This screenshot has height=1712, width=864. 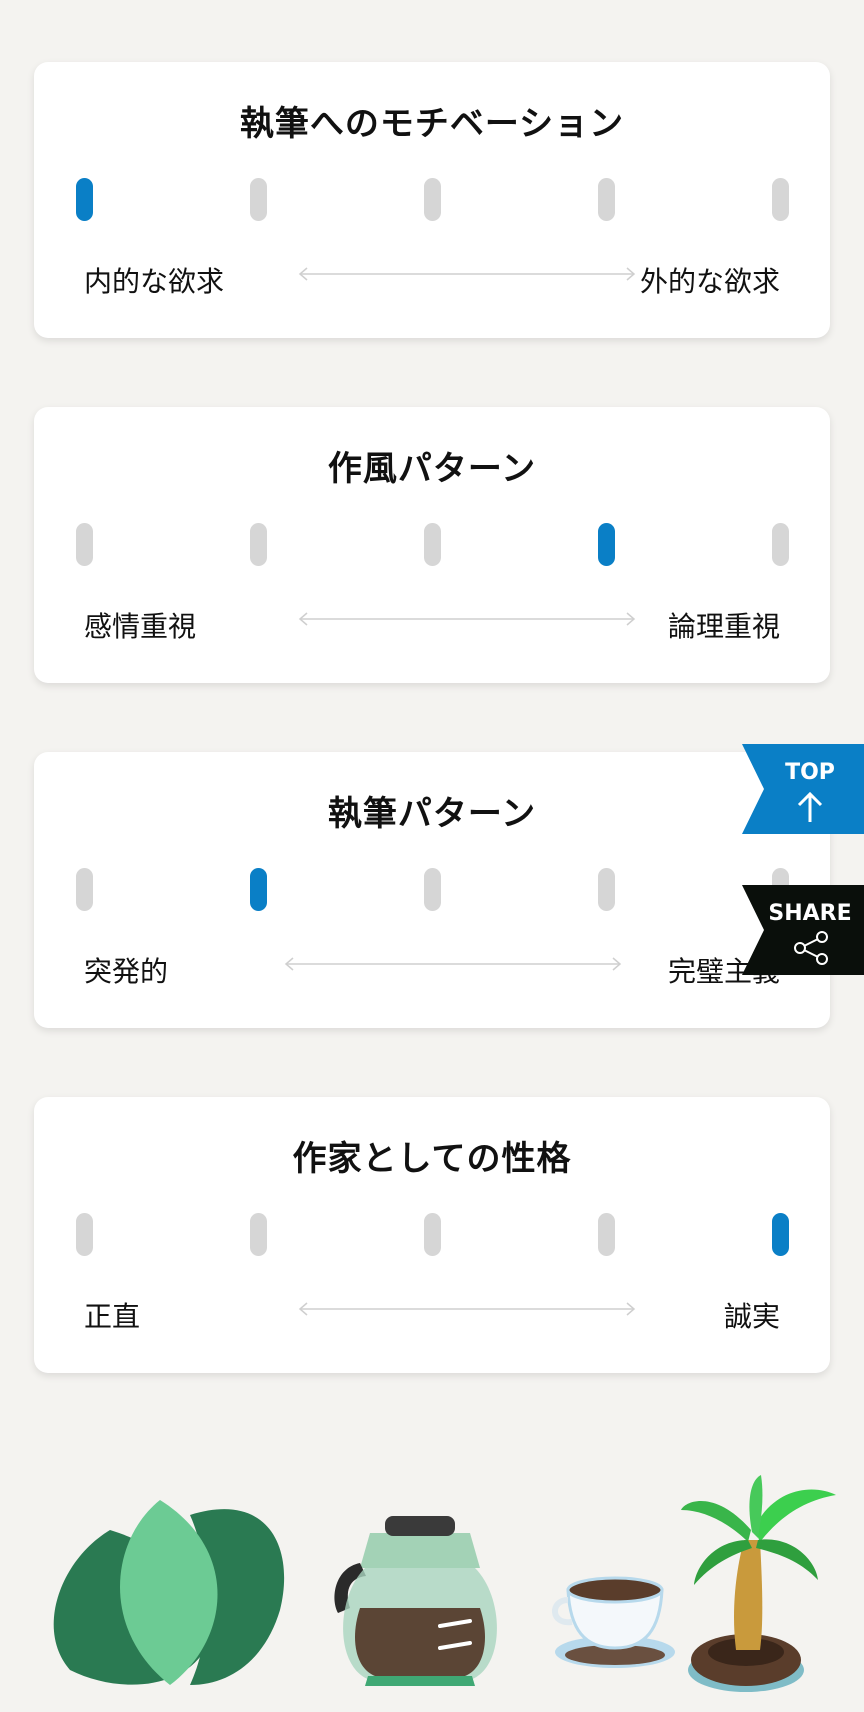 I want to click on writing-pattern-card: 執筆パターン 突発的 完璧主義, so click(x=432, y=890).